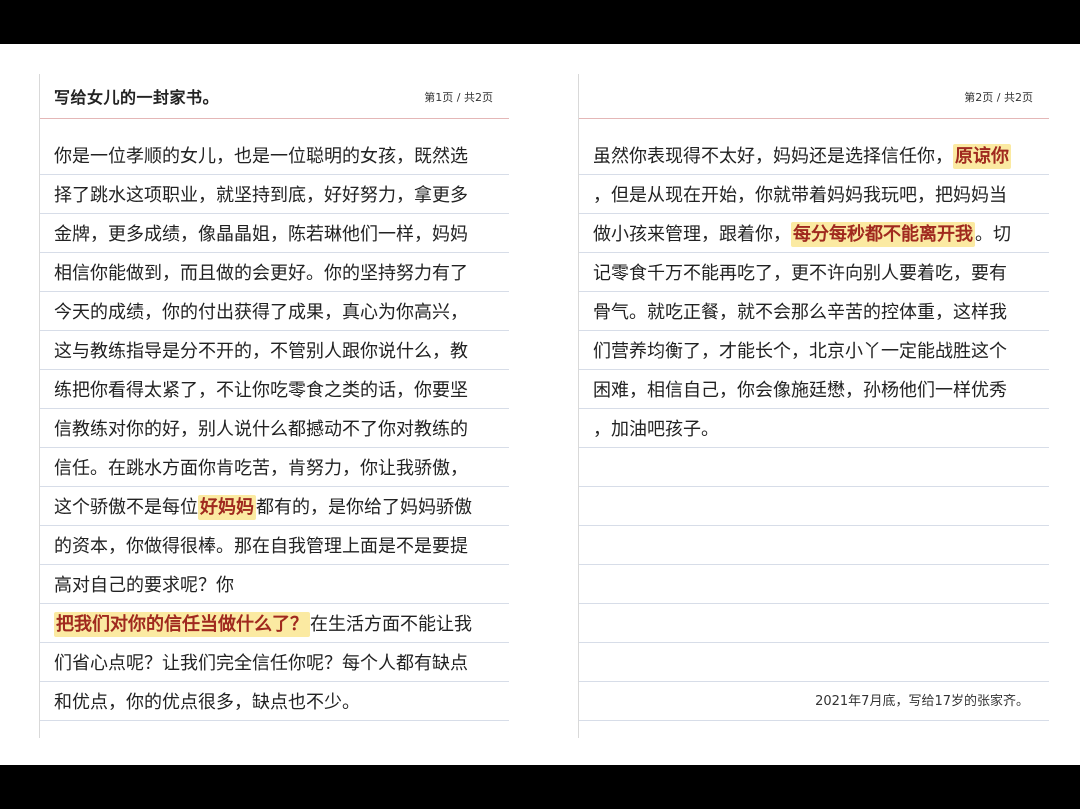 This screenshot has width=1080, height=809. I want to click on text-segment: ，加油吧孩子。, so click(656, 429).